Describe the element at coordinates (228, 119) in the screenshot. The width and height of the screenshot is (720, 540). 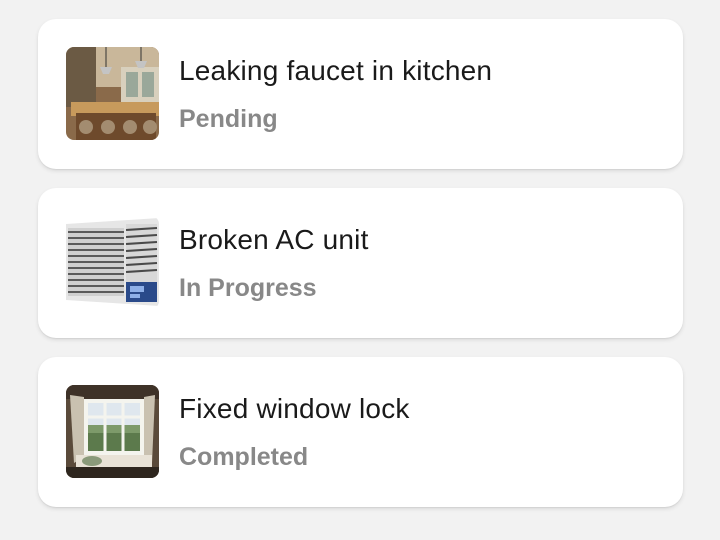
I see `request-status: Pending` at that location.